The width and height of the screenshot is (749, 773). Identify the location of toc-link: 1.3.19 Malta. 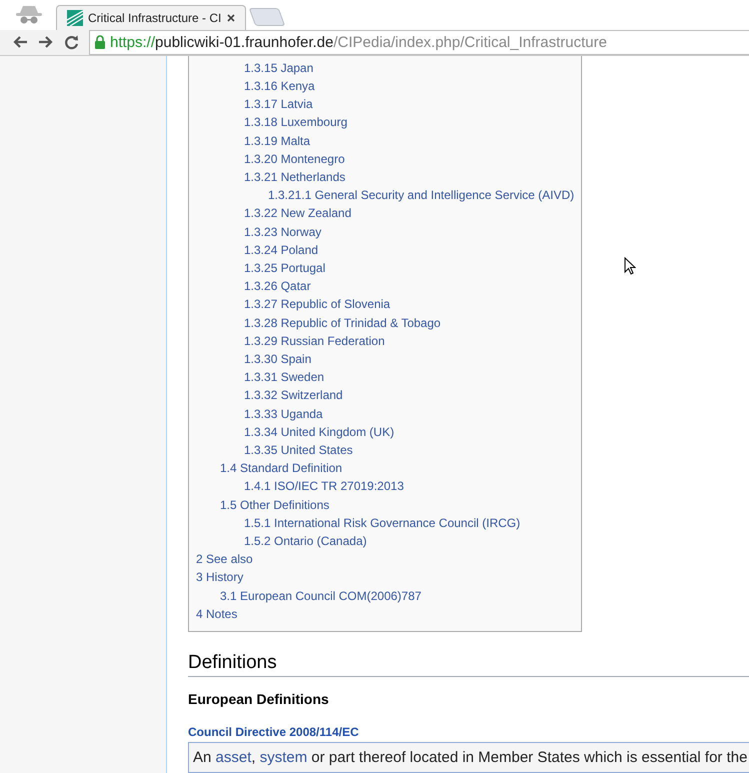
(409, 141).